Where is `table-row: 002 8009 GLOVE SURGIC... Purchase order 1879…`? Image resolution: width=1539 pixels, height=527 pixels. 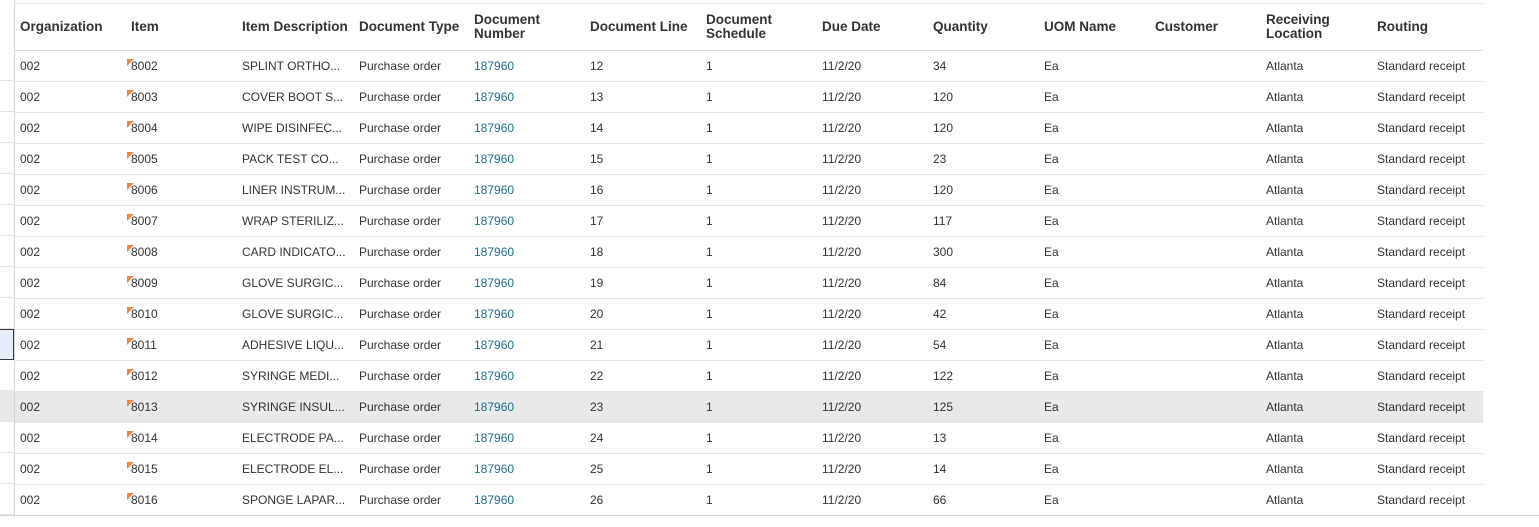
table-row: 002 8009 GLOVE SURGIC... Purchase order 1879… is located at coordinates (749, 283).